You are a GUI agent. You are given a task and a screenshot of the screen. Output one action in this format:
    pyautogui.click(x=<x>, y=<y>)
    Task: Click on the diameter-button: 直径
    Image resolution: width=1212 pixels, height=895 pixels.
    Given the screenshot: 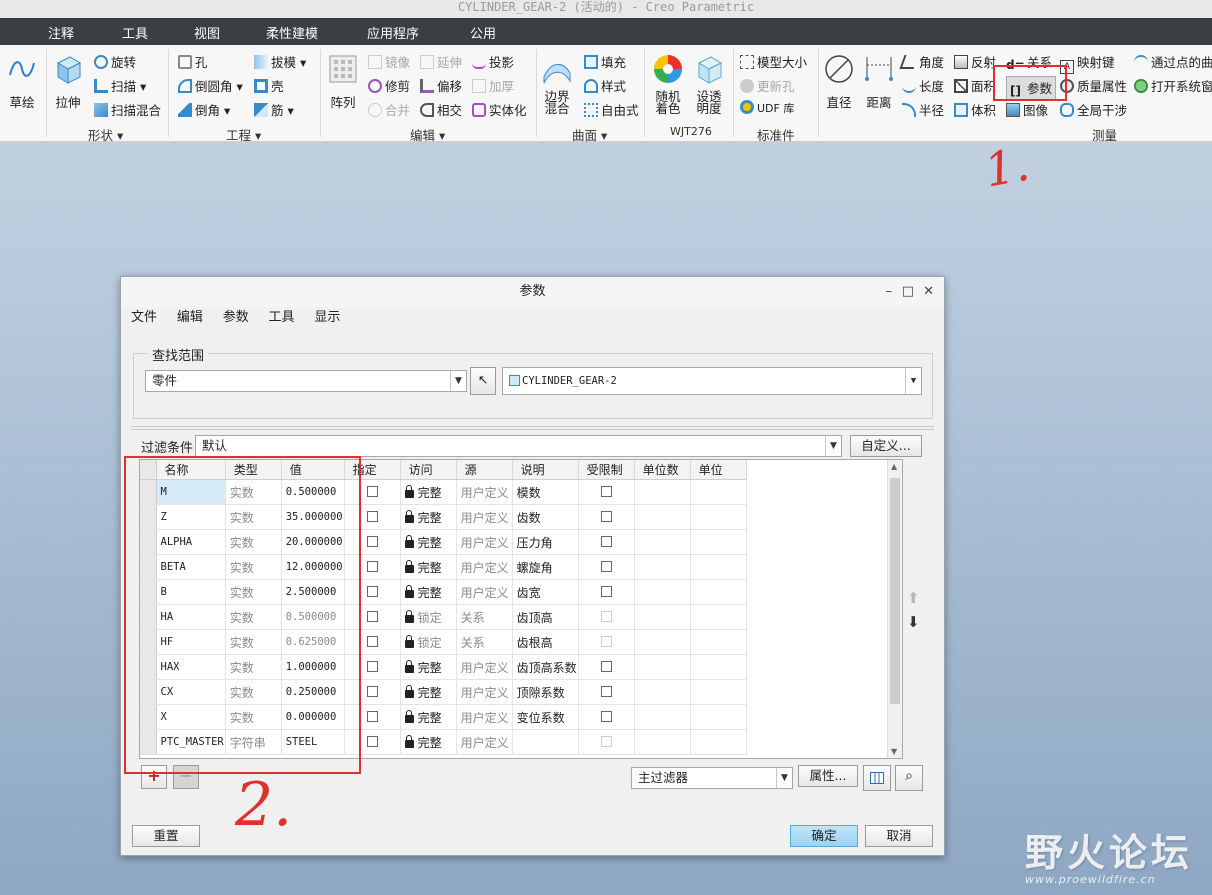 What is the action you would take?
    pyautogui.click(x=839, y=82)
    